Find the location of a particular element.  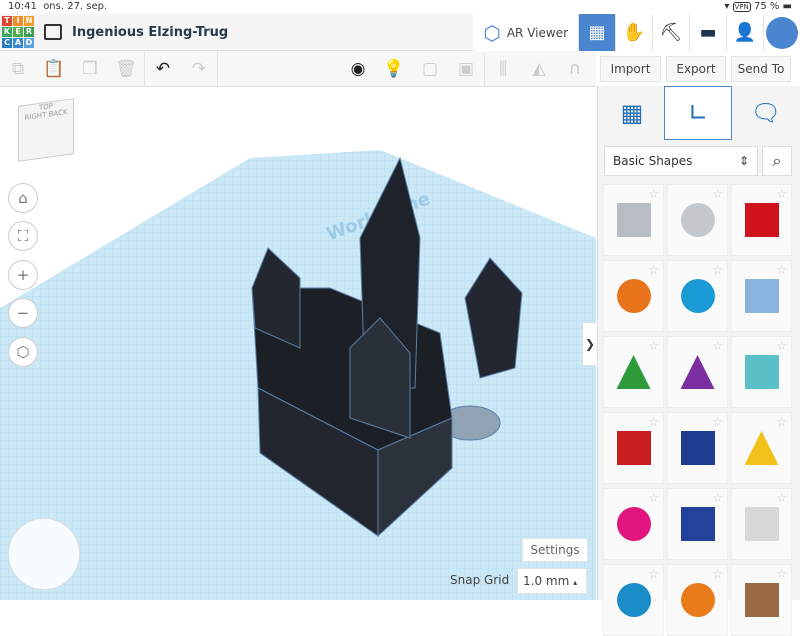

box-hole-icon is located at coordinates (633, 220).